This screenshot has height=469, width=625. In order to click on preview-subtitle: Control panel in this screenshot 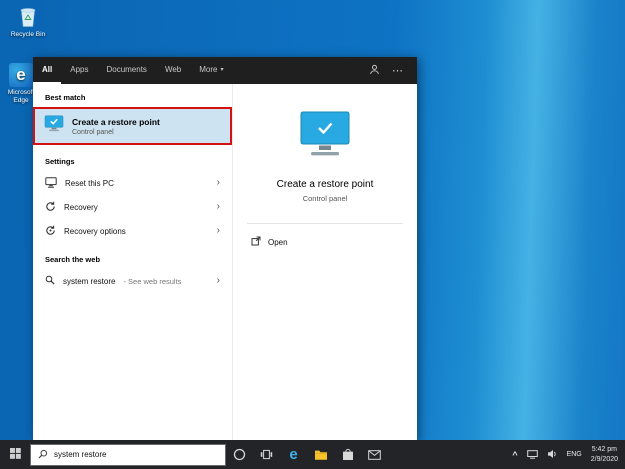, I will do `click(325, 198)`.